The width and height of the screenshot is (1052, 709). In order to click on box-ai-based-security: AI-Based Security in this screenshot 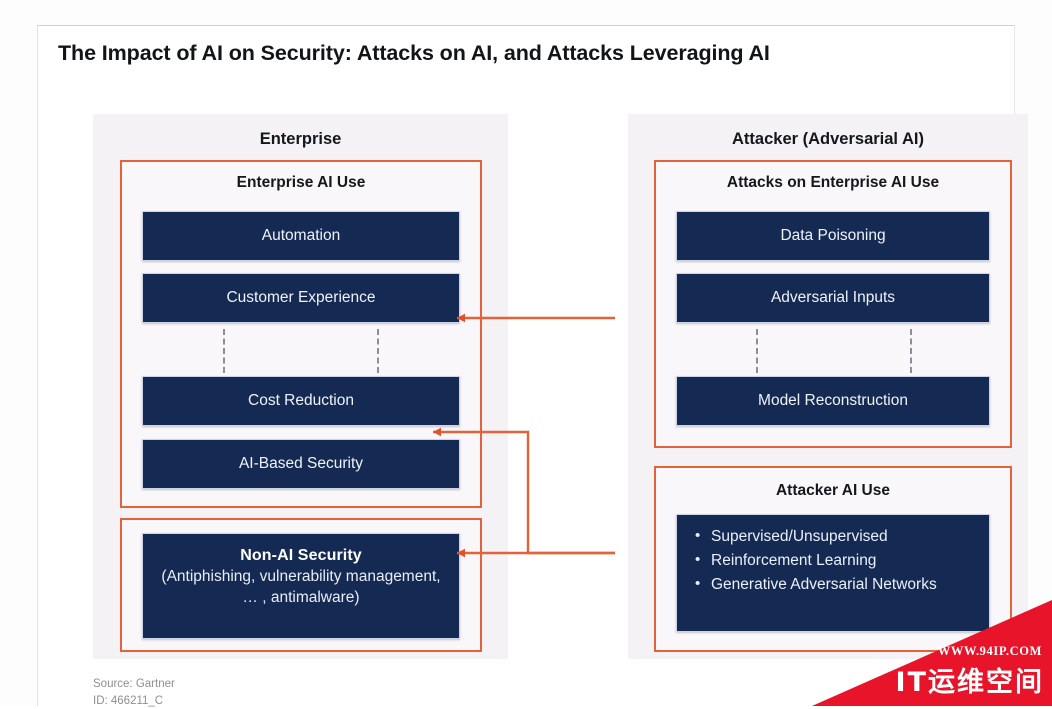, I will do `click(301, 464)`.